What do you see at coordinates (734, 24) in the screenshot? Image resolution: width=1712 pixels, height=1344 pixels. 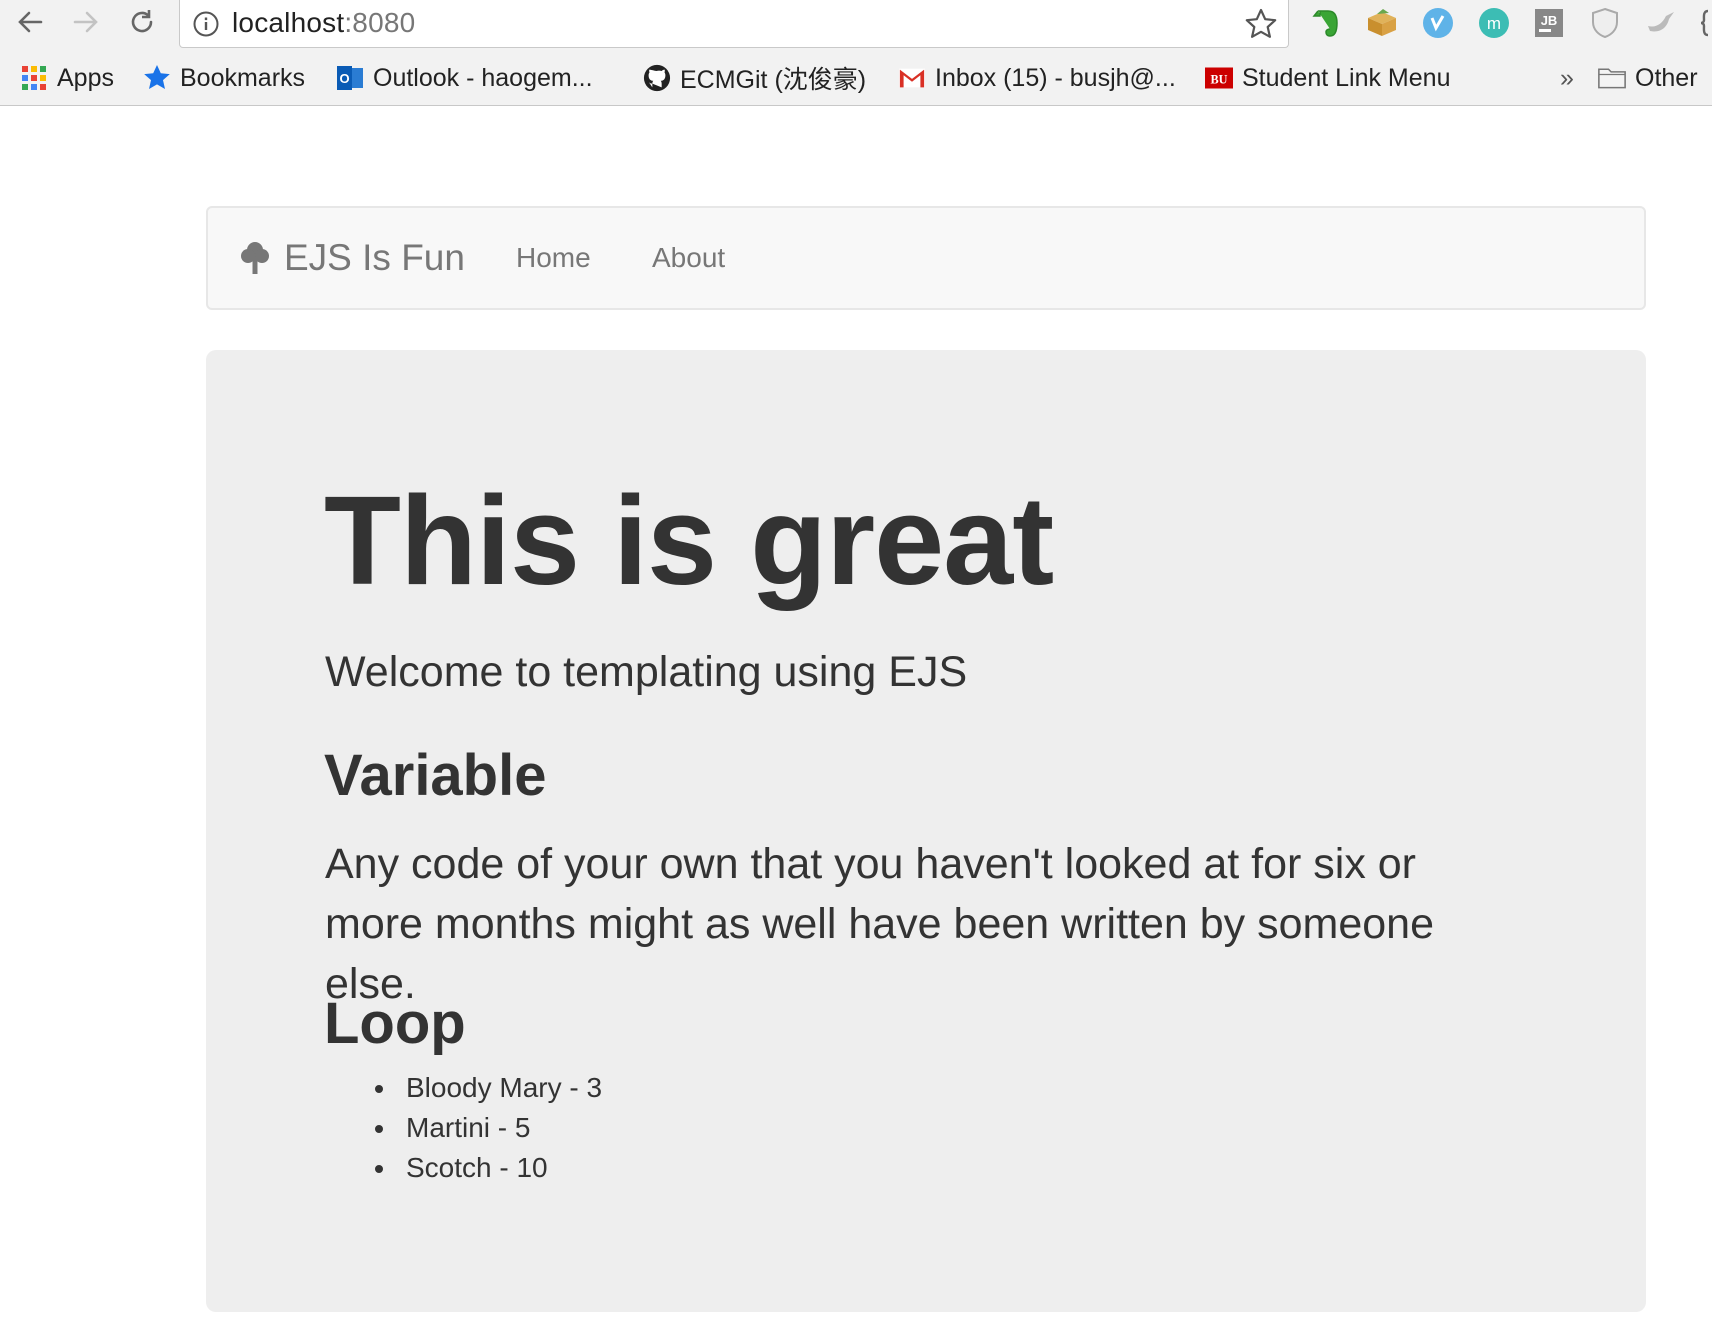 I see `address-bar: localhost:8080` at bounding box center [734, 24].